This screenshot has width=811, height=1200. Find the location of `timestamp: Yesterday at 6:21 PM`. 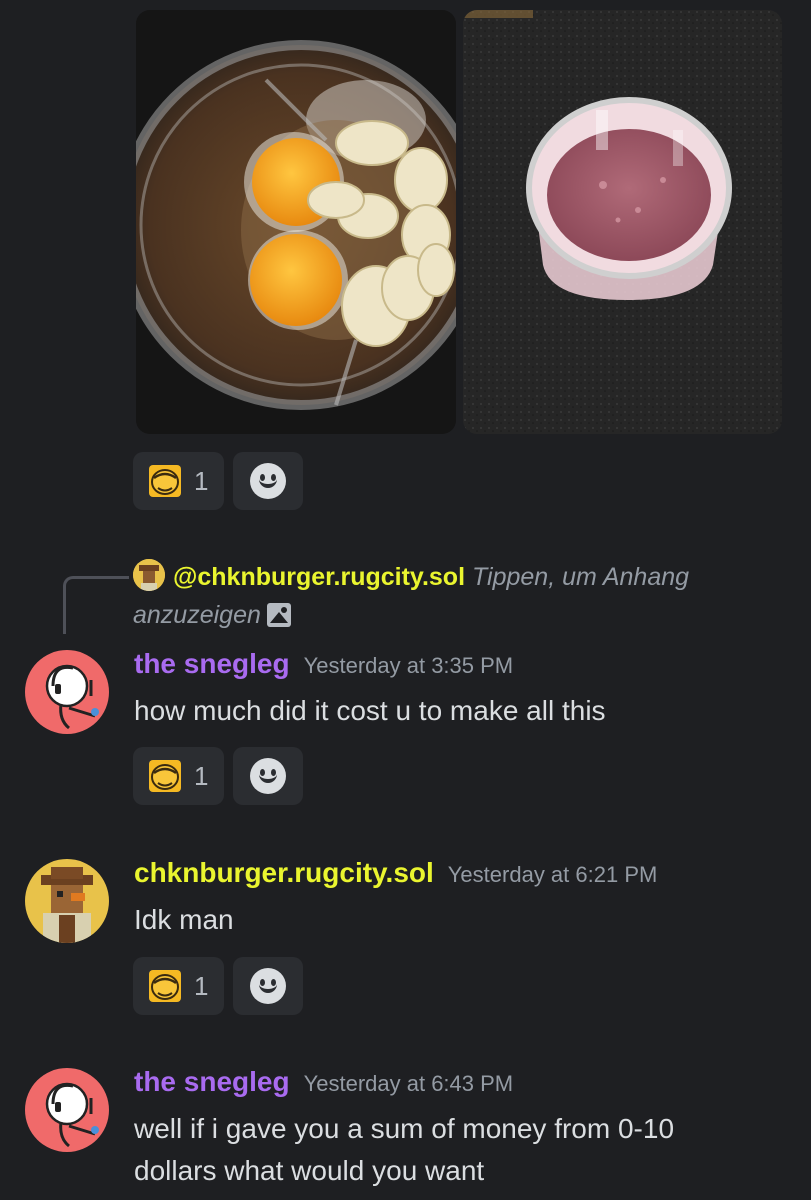

timestamp: Yesterday at 6:21 PM is located at coordinates (552, 874).